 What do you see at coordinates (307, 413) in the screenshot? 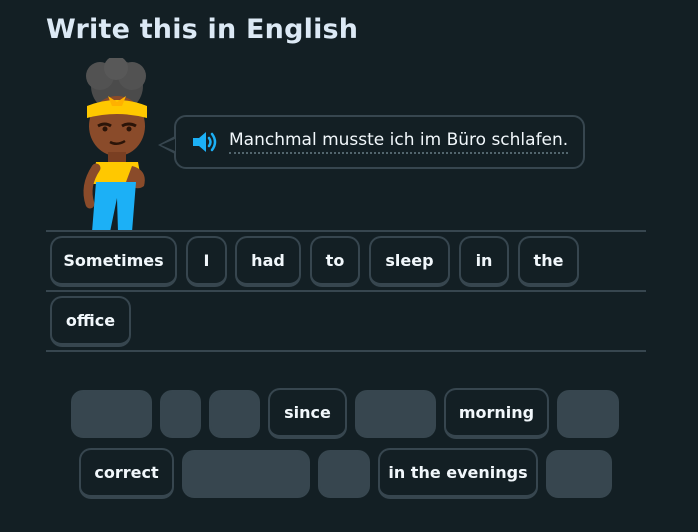
I see `word-bank-tile: since` at bounding box center [307, 413].